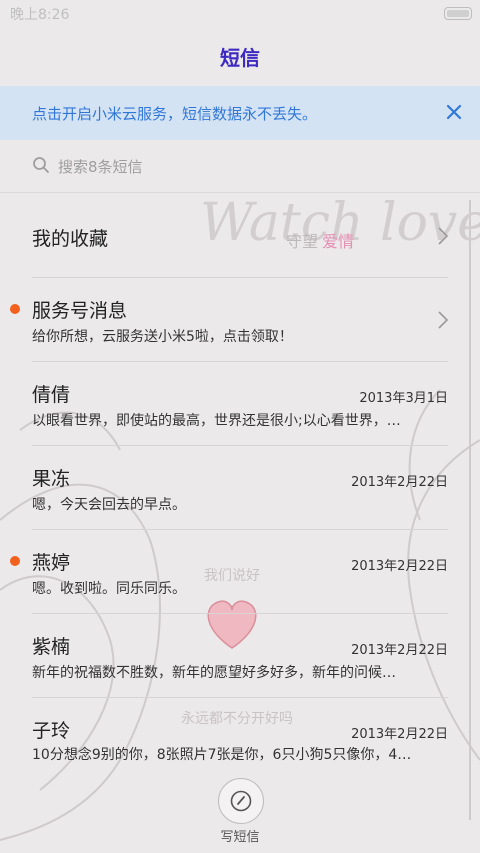  What do you see at coordinates (51, 395) in the screenshot?
I see `conversation-name: 倩倩` at bounding box center [51, 395].